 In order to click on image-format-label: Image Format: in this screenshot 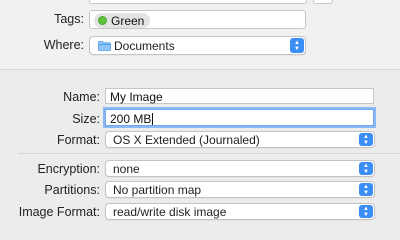, I will do `click(59, 212)`.